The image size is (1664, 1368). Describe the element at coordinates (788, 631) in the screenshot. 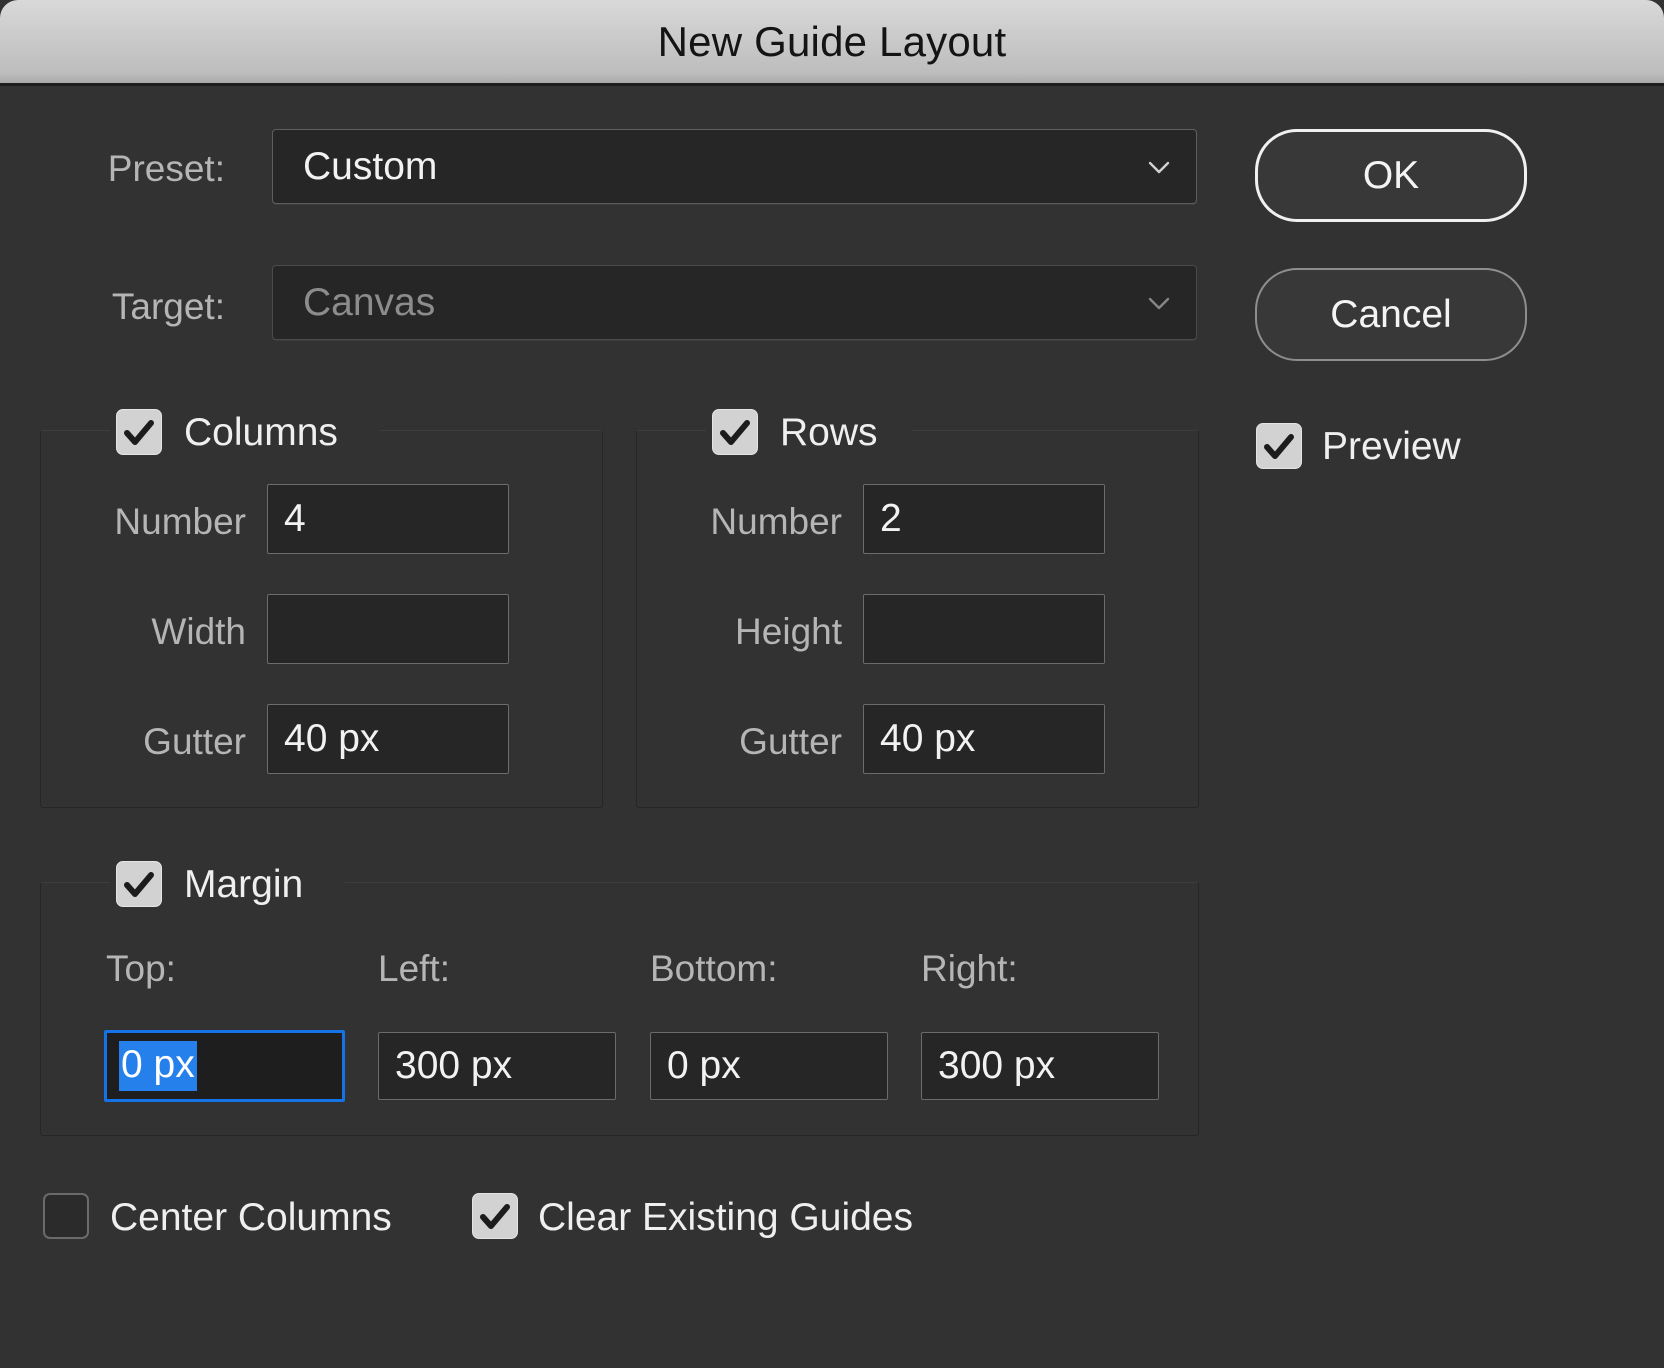

I see `rows-height-label: Height` at that location.